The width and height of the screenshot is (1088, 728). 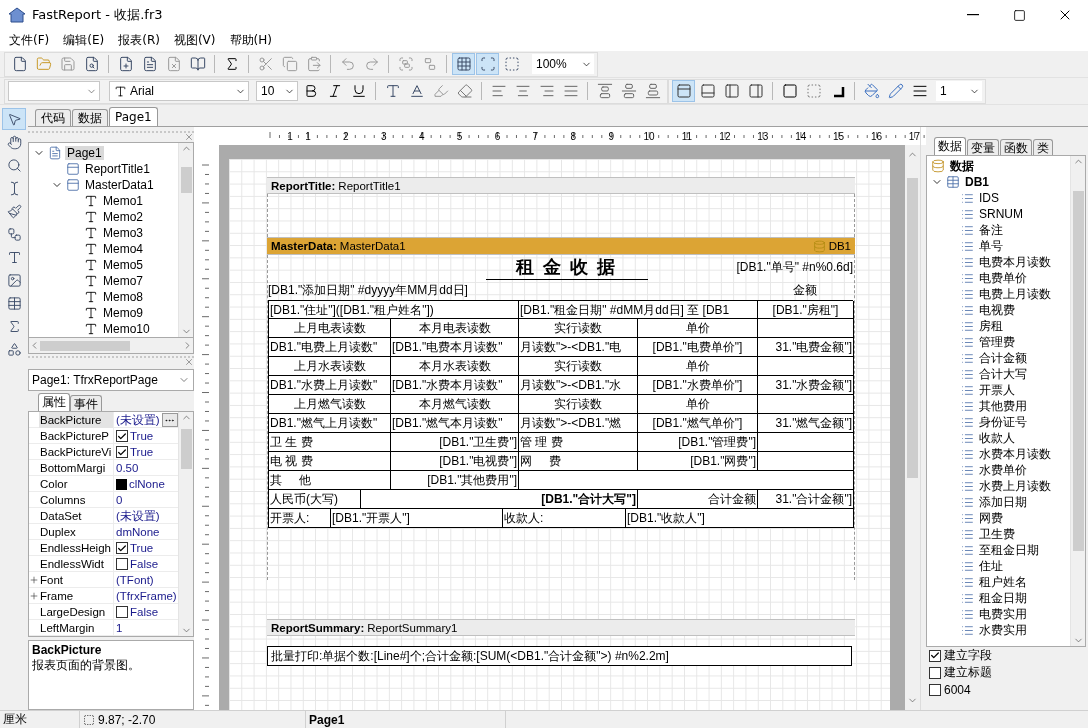 What do you see at coordinates (1003, 630) in the screenshot?
I see `tree-item: 水费实用` at bounding box center [1003, 630].